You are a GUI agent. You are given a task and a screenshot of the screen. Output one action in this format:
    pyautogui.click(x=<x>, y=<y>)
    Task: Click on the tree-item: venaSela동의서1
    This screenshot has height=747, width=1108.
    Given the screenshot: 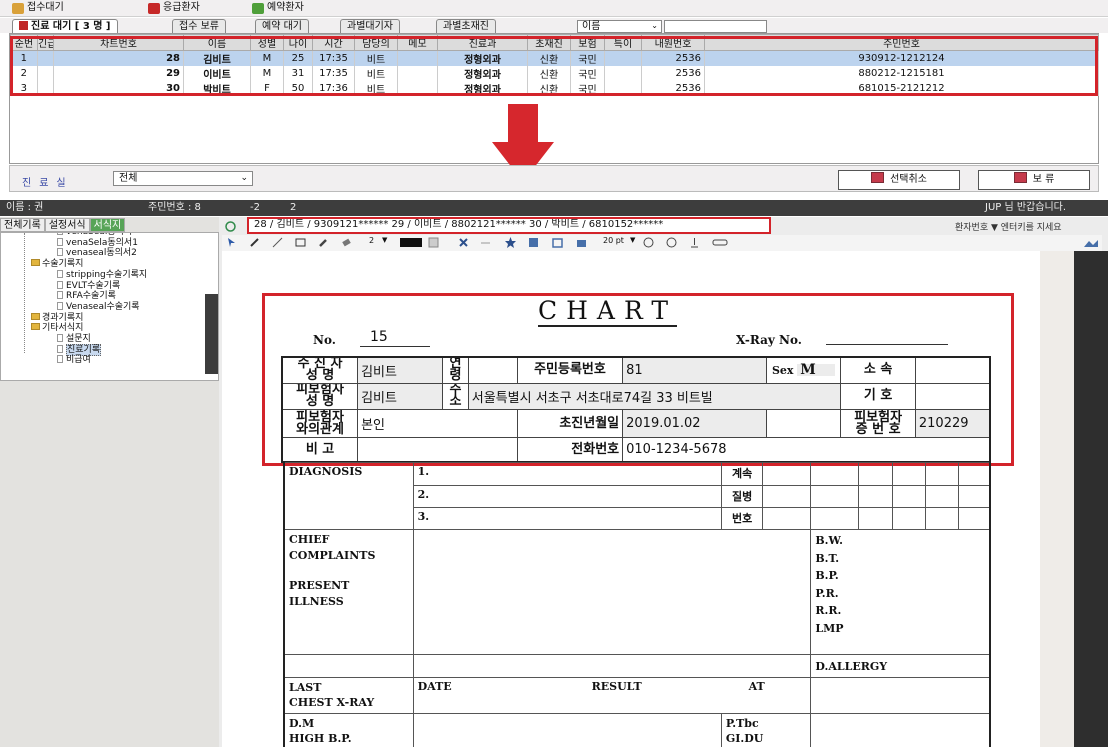 What is the action you would take?
    pyautogui.click(x=97, y=242)
    